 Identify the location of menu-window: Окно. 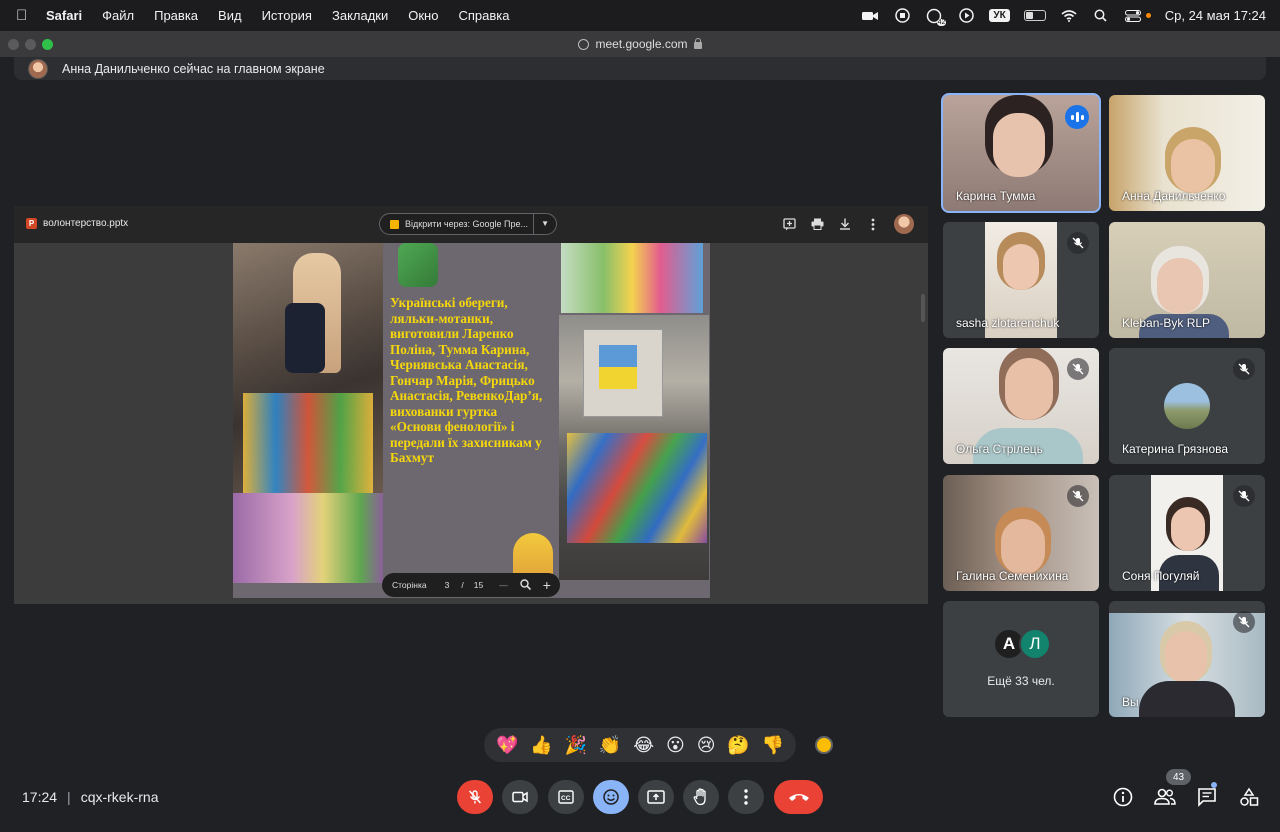
(423, 15).